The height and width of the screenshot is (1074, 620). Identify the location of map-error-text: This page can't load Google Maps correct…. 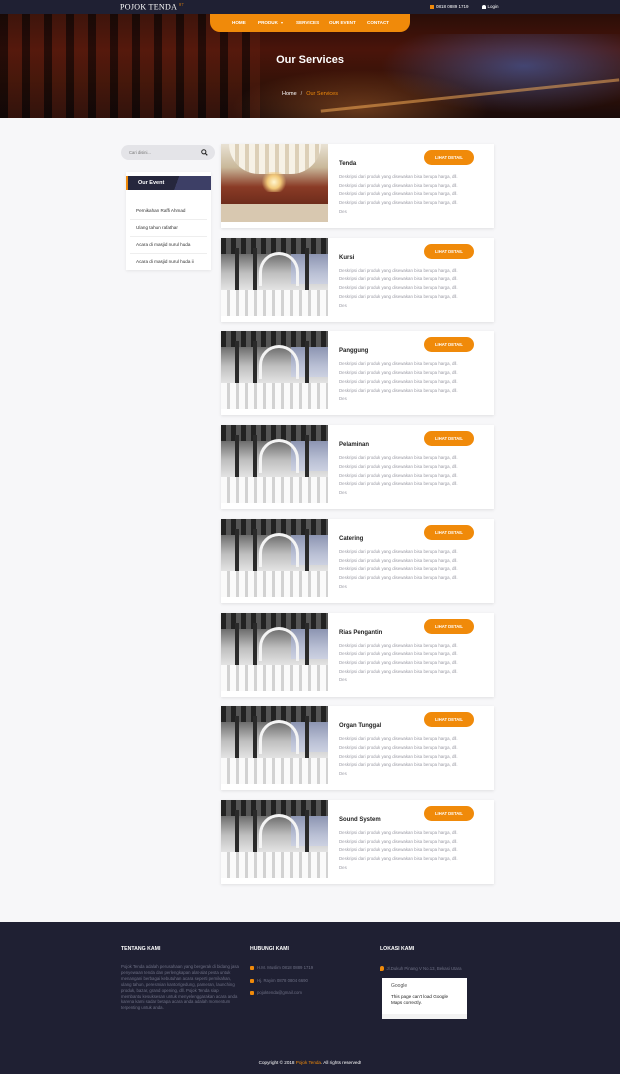
(420, 1000).